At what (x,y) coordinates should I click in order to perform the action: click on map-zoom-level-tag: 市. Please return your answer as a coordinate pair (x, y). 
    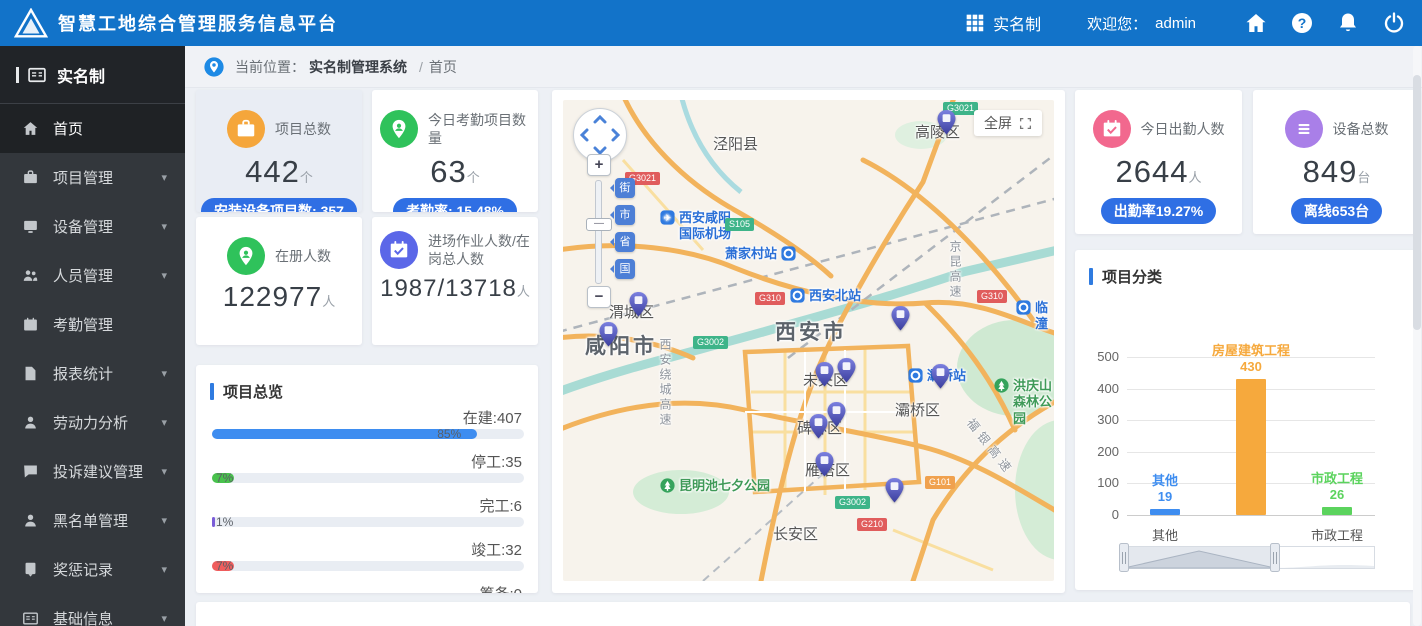
    Looking at the image, I should click on (622, 215).